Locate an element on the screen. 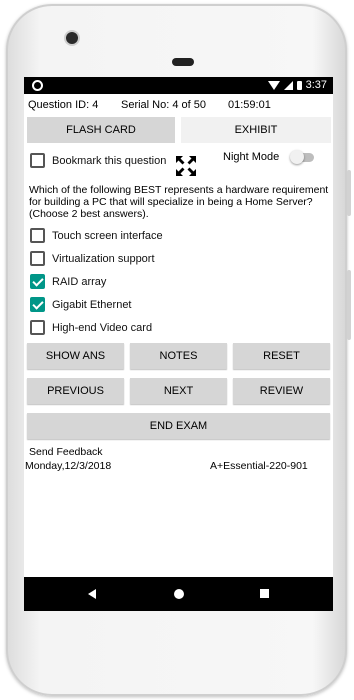 This screenshot has height=700, width=354. review-button: REVIEW is located at coordinates (281, 391).